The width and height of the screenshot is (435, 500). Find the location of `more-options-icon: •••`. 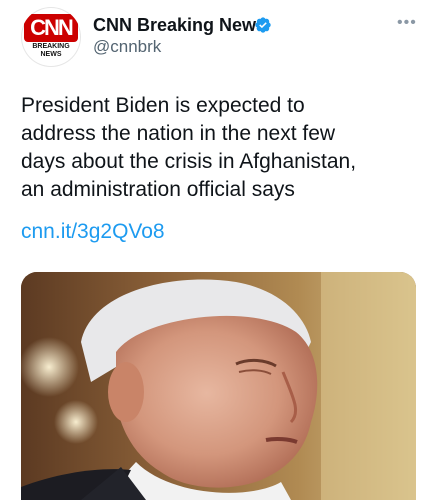

more-options-icon: ••• is located at coordinates (407, 23).